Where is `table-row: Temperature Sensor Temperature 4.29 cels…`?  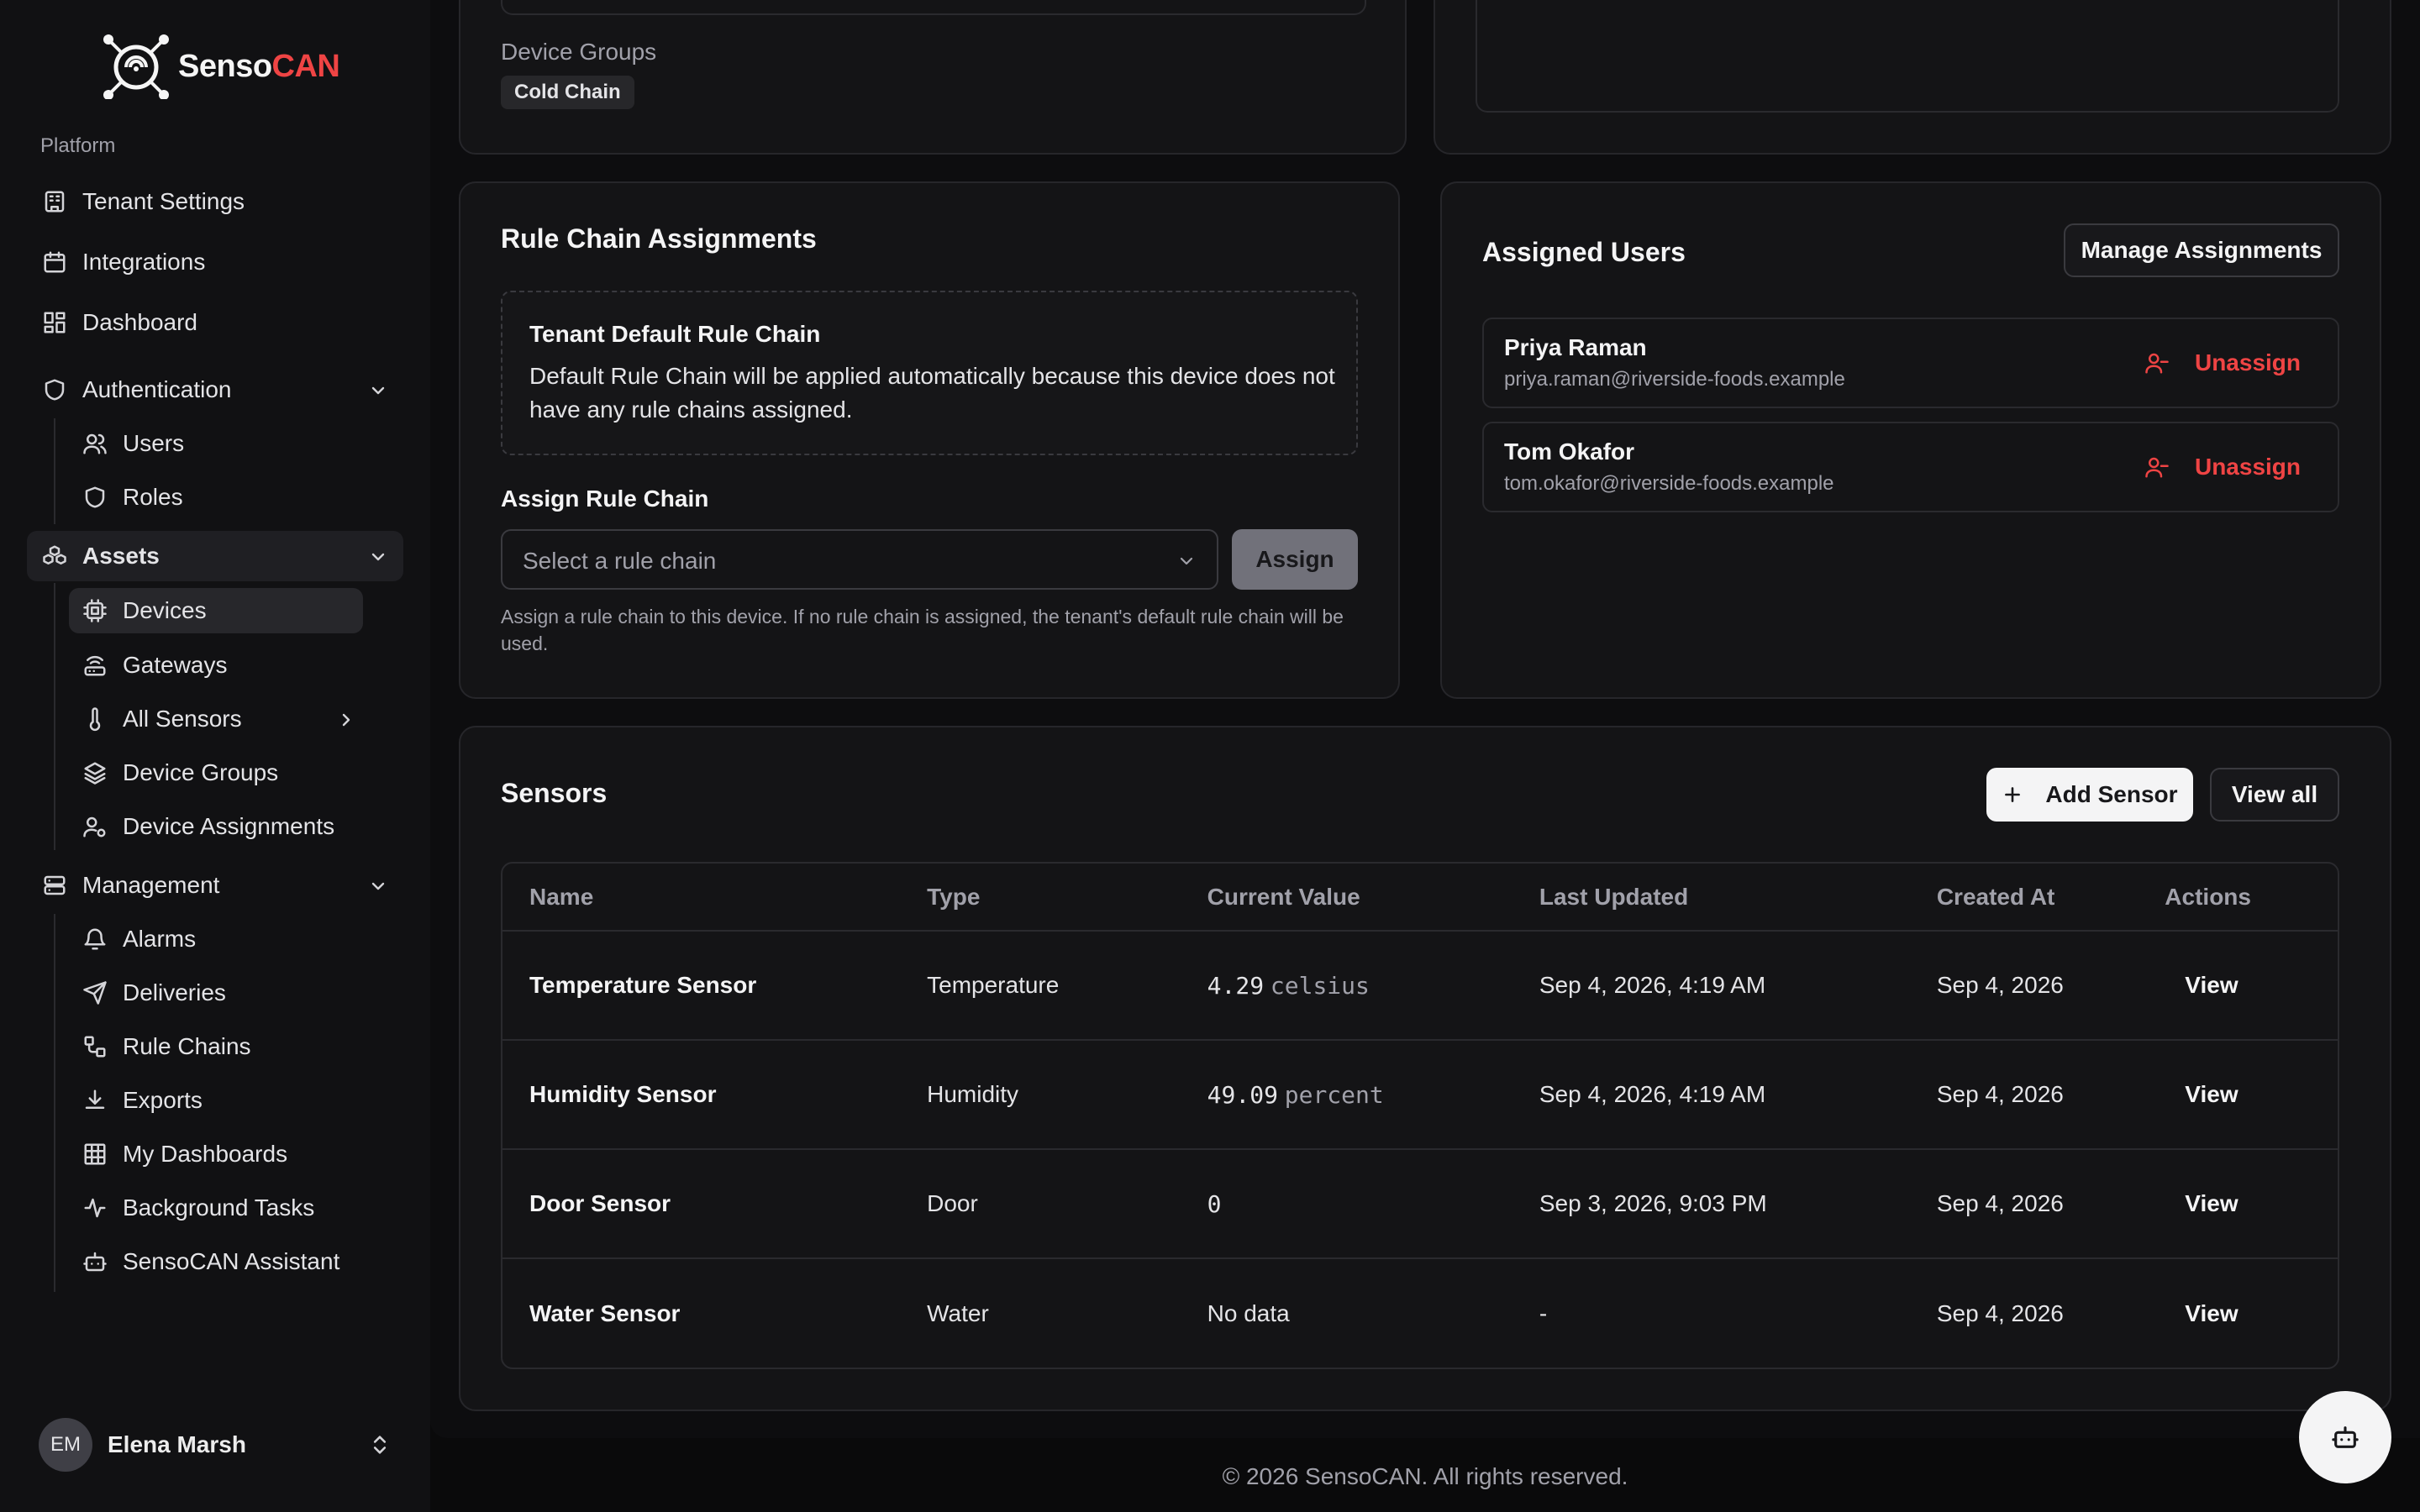 table-row: Temperature Sensor Temperature 4.29 cels… is located at coordinates (1420, 985).